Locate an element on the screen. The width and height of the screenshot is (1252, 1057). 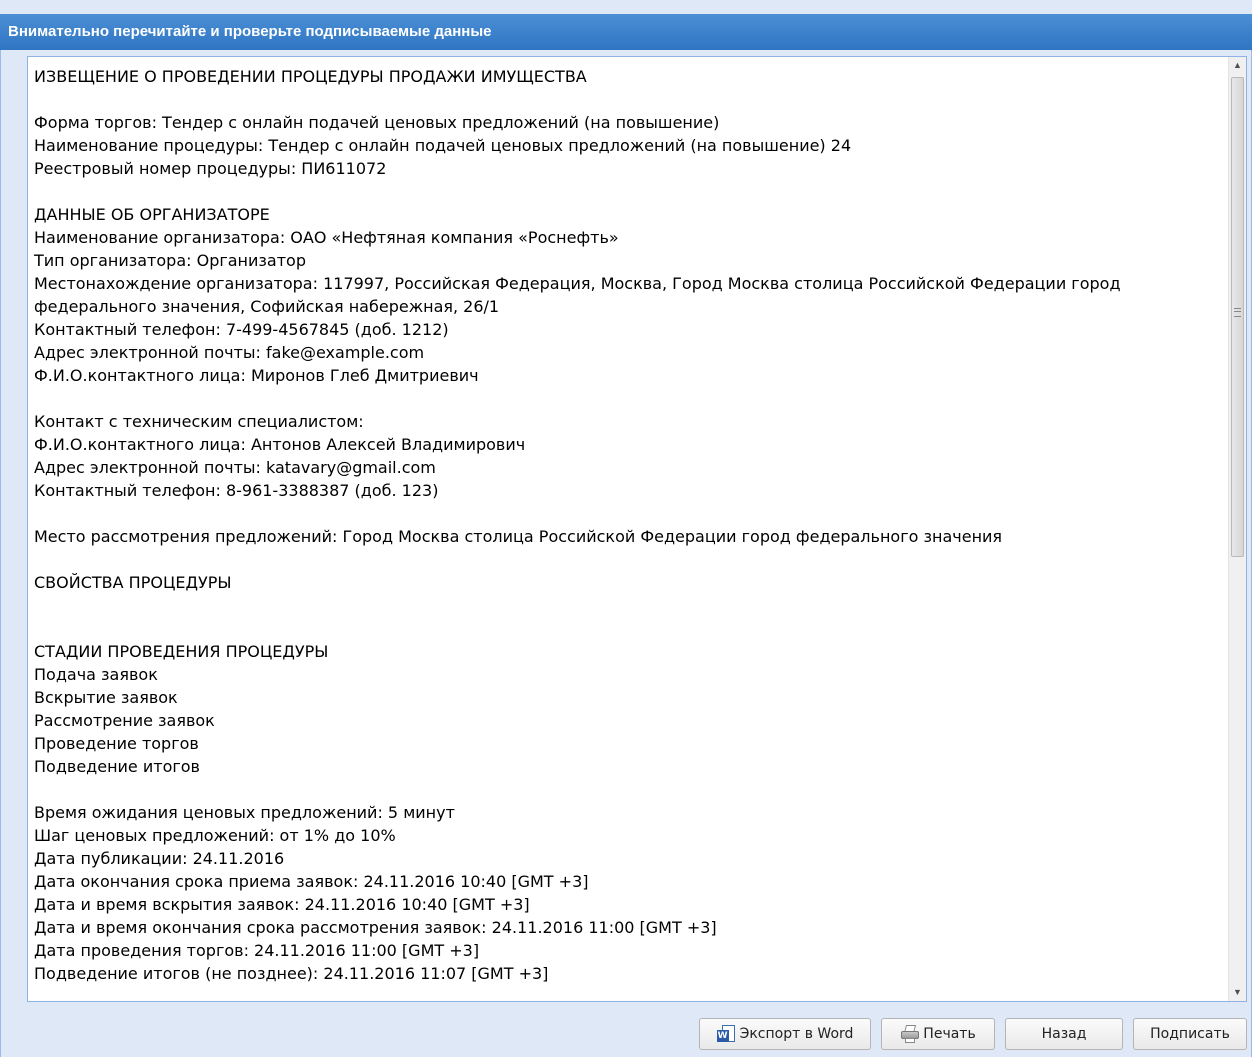
print-button: Печать is located at coordinates (938, 1034).